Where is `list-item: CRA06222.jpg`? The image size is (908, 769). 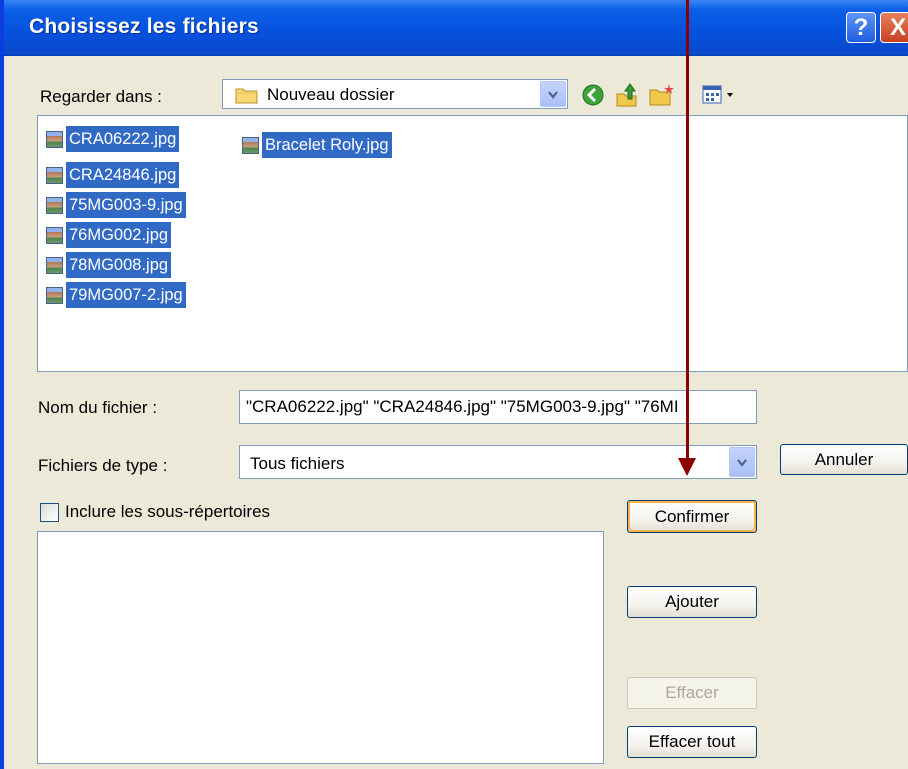
list-item: CRA06222.jpg is located at coordinates (111, 139).